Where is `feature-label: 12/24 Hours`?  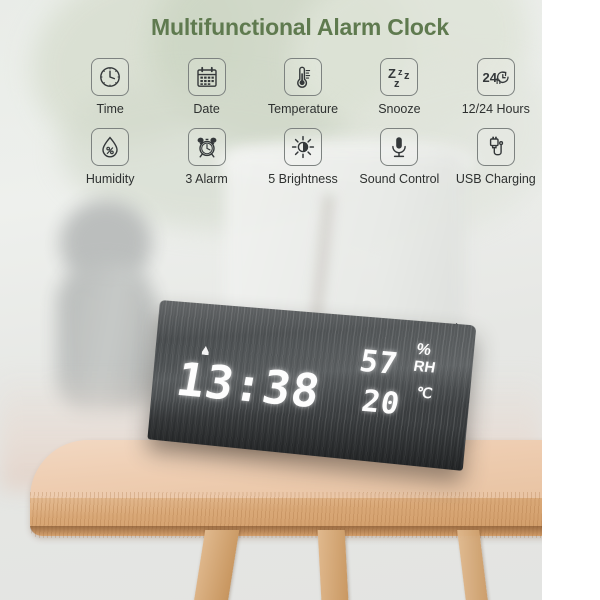
feature-label: 12/24 Hours is located at coordinates (495, 109).